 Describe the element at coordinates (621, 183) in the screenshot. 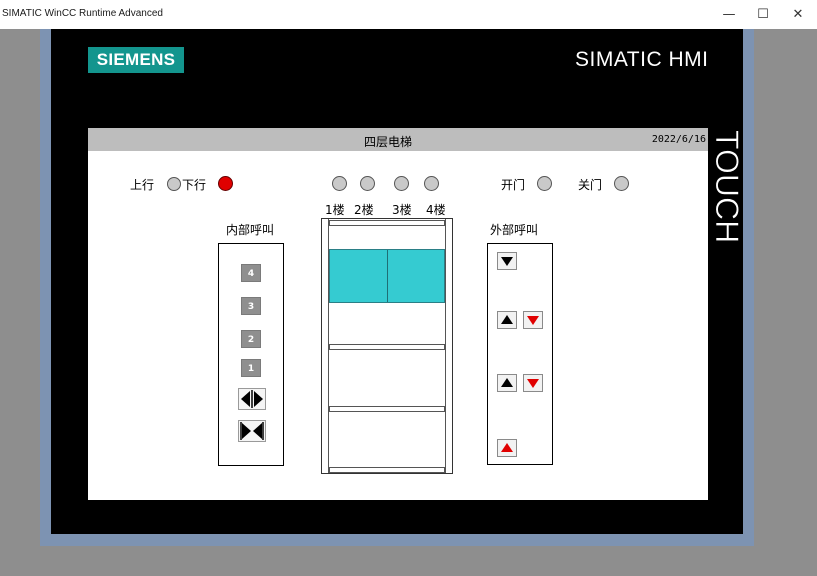

I see `door-close-lamp` at that location.